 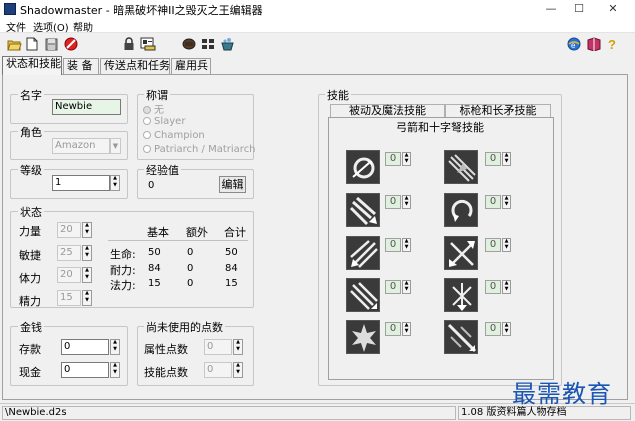 What do you see at coordinates (87, 298) in the screenshot?
I see `energy-stepper: ▲ ▼` at bounding box center [87, 298].